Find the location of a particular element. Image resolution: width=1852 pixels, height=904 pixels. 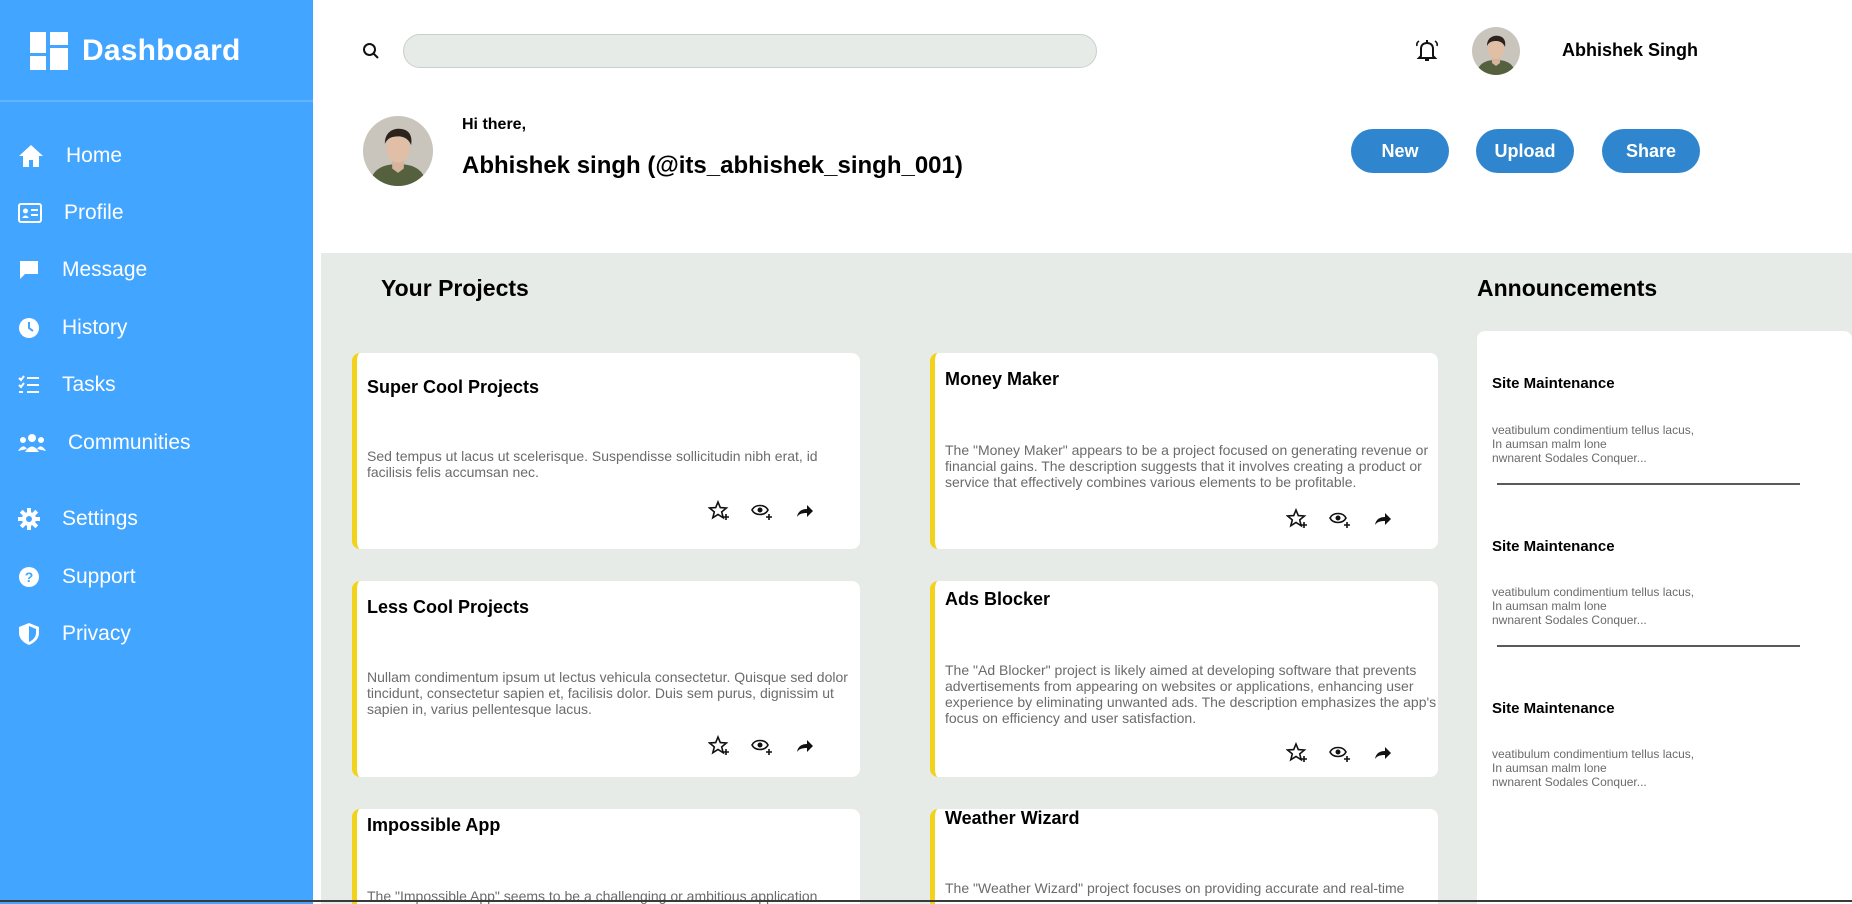

dashboard-grid-icon is located at coordinates (49, 51).